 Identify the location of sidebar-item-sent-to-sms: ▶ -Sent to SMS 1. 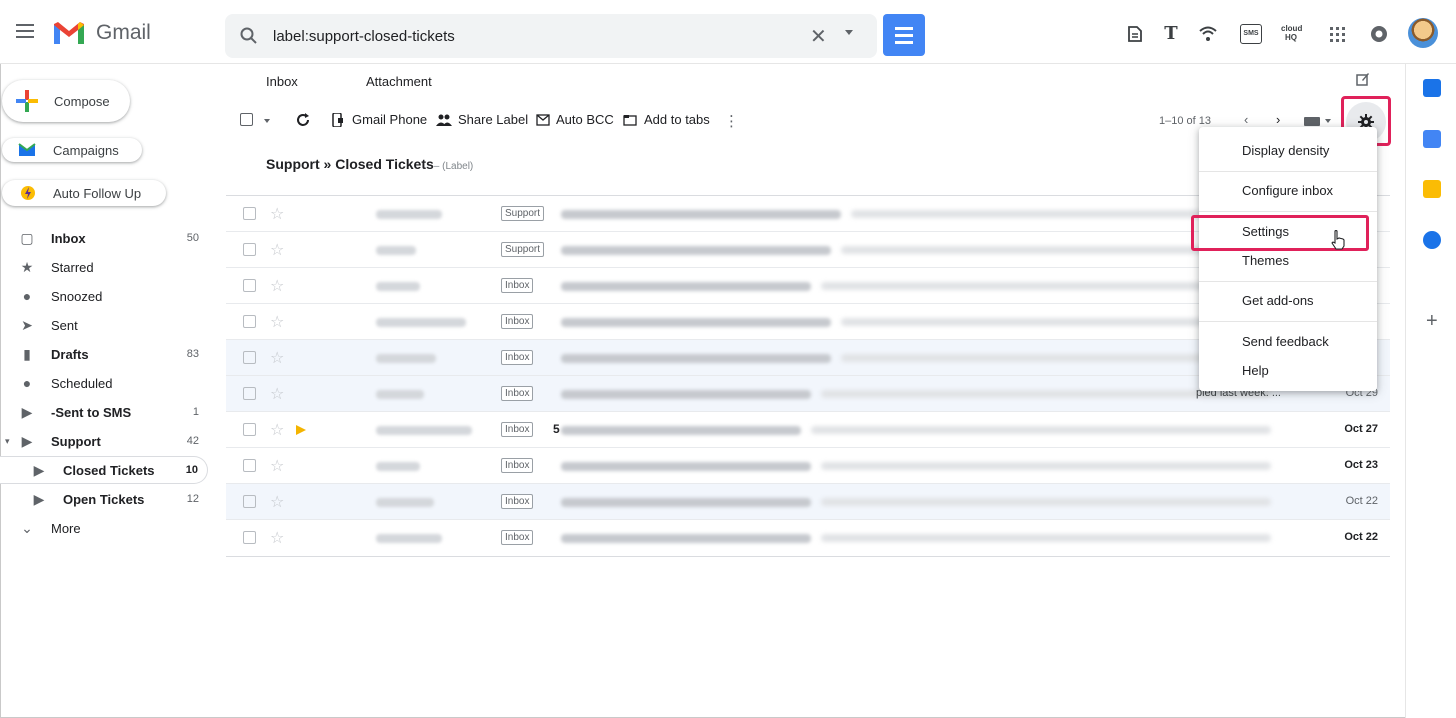
(104, 412).